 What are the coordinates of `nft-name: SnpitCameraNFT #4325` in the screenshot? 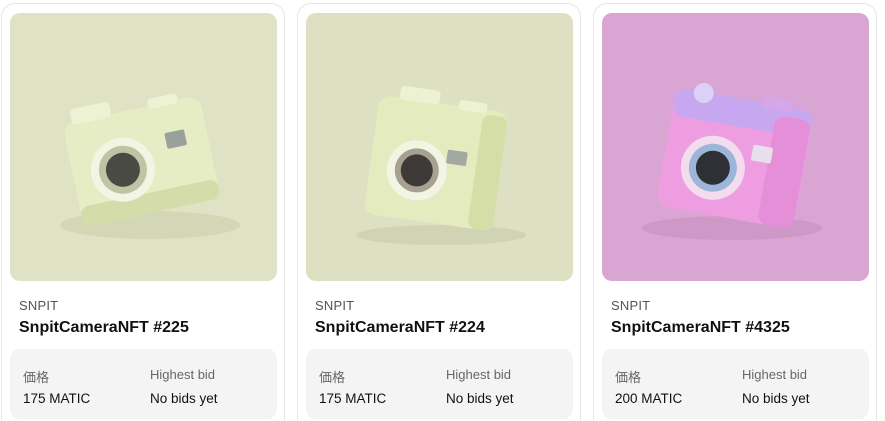 It's located at (700, 328).